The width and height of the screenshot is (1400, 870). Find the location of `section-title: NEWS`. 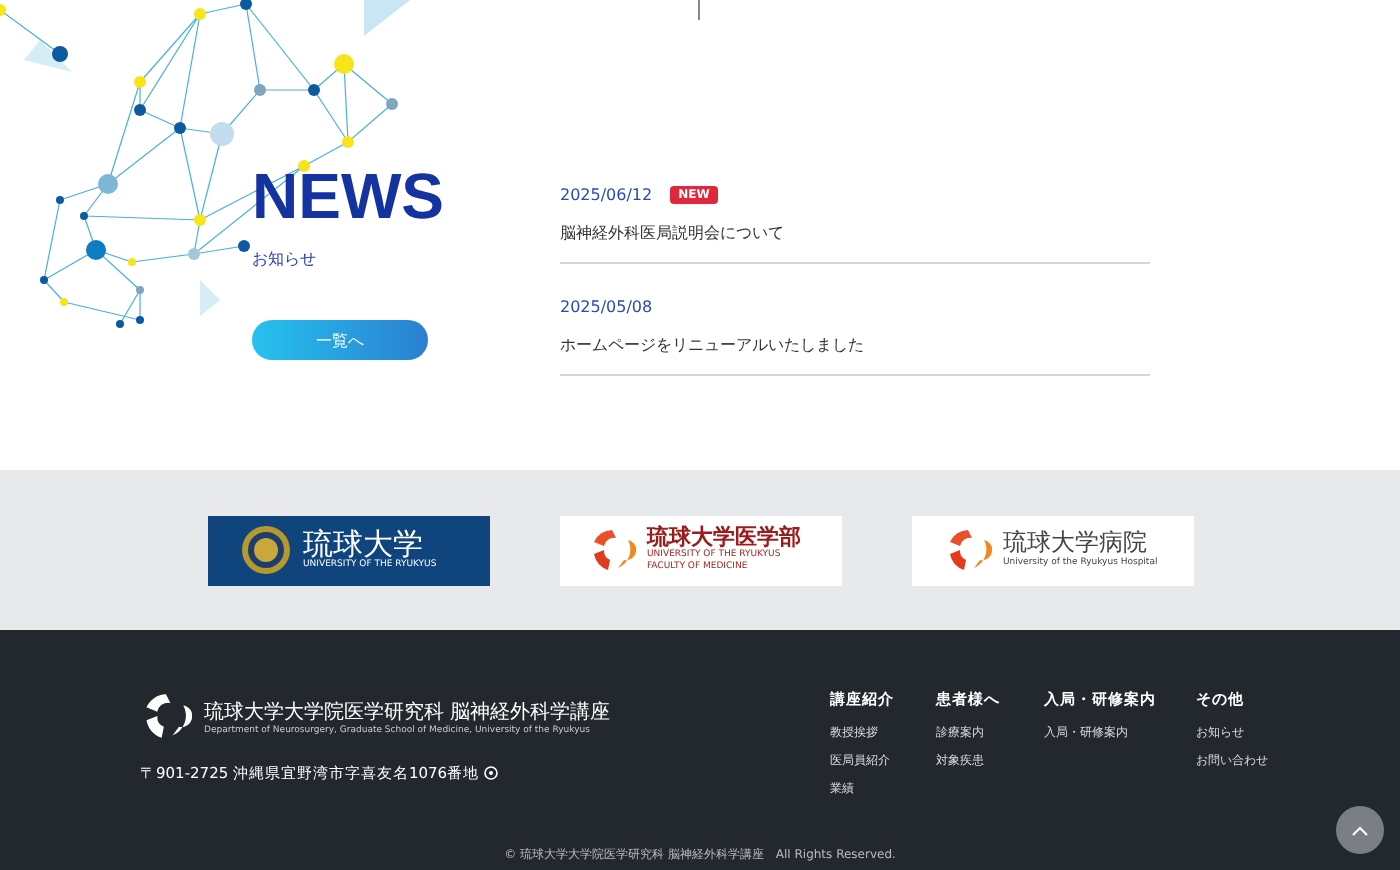

section-title: NEWS is located at coordinates (348, 196).